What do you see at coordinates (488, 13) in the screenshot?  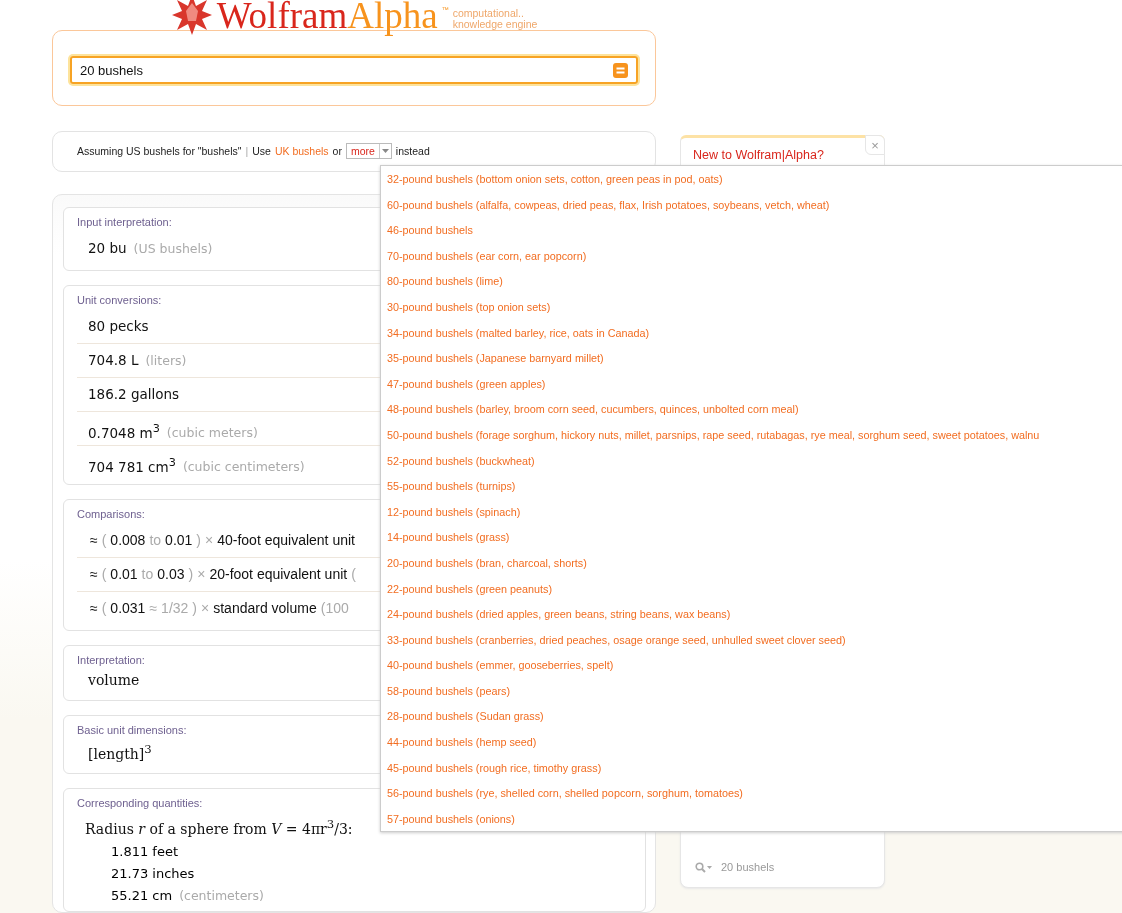 I see `logo-tagline: computational..` at bounding box center [488, 13].